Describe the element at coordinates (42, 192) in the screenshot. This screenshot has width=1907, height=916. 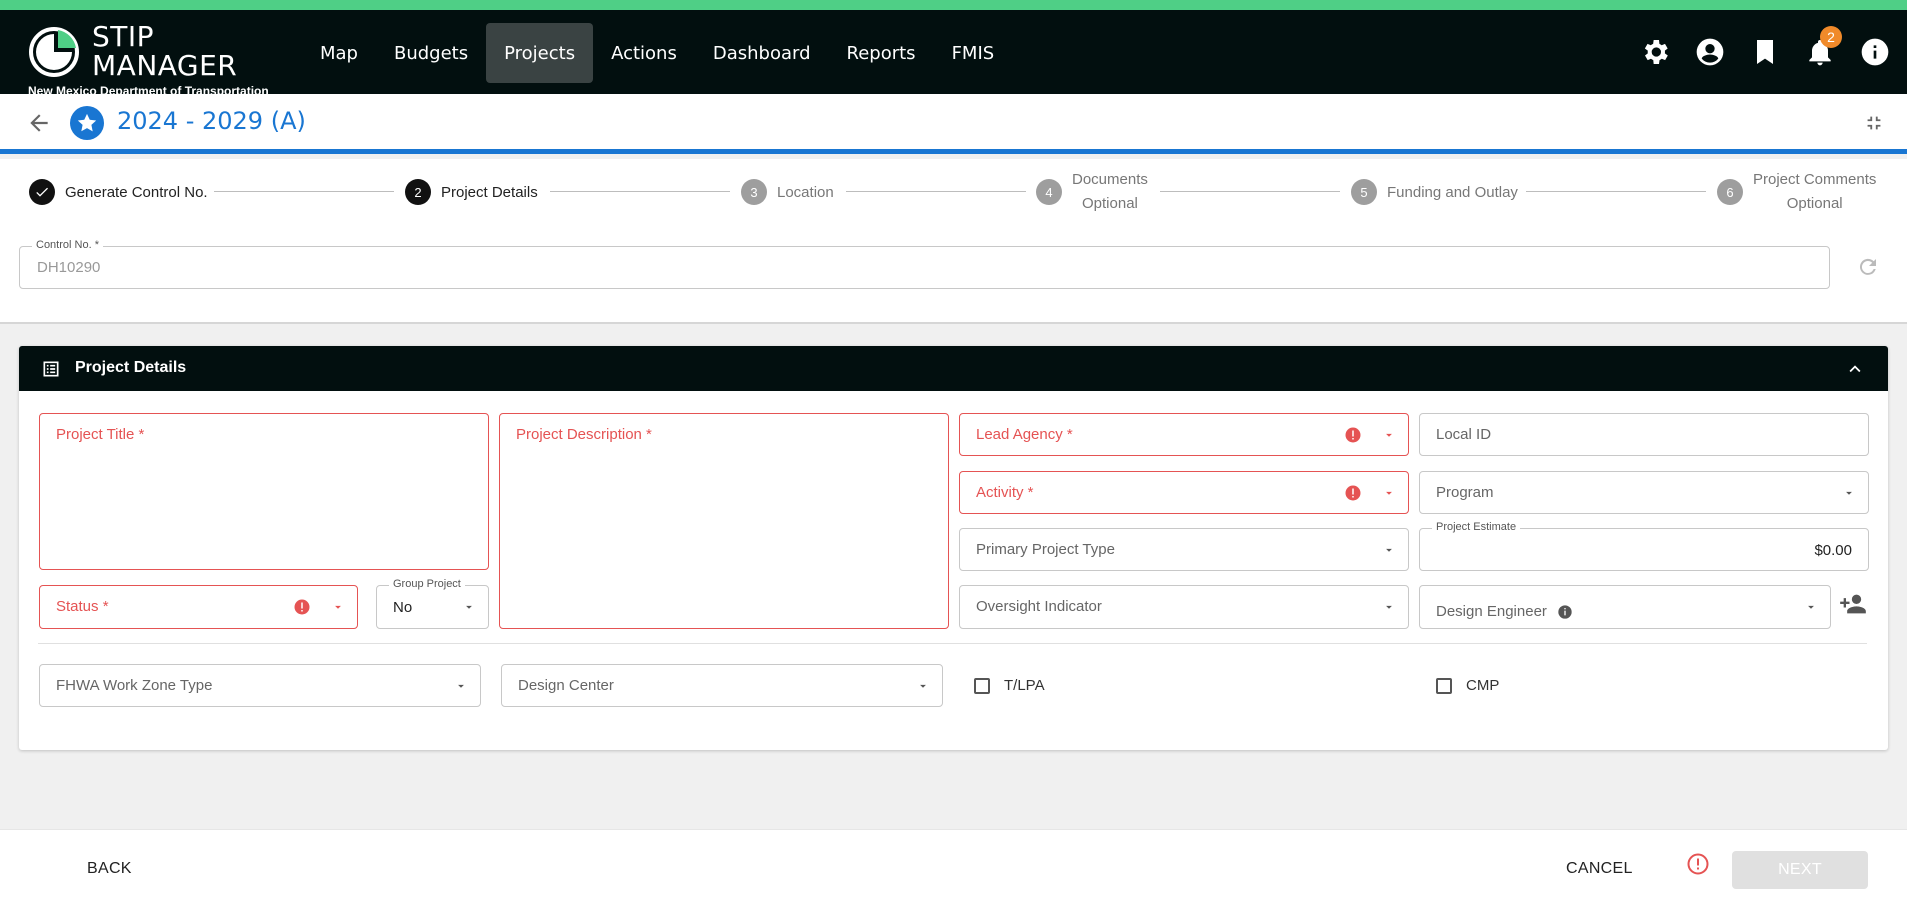
I see `step-done-circle` at that location.